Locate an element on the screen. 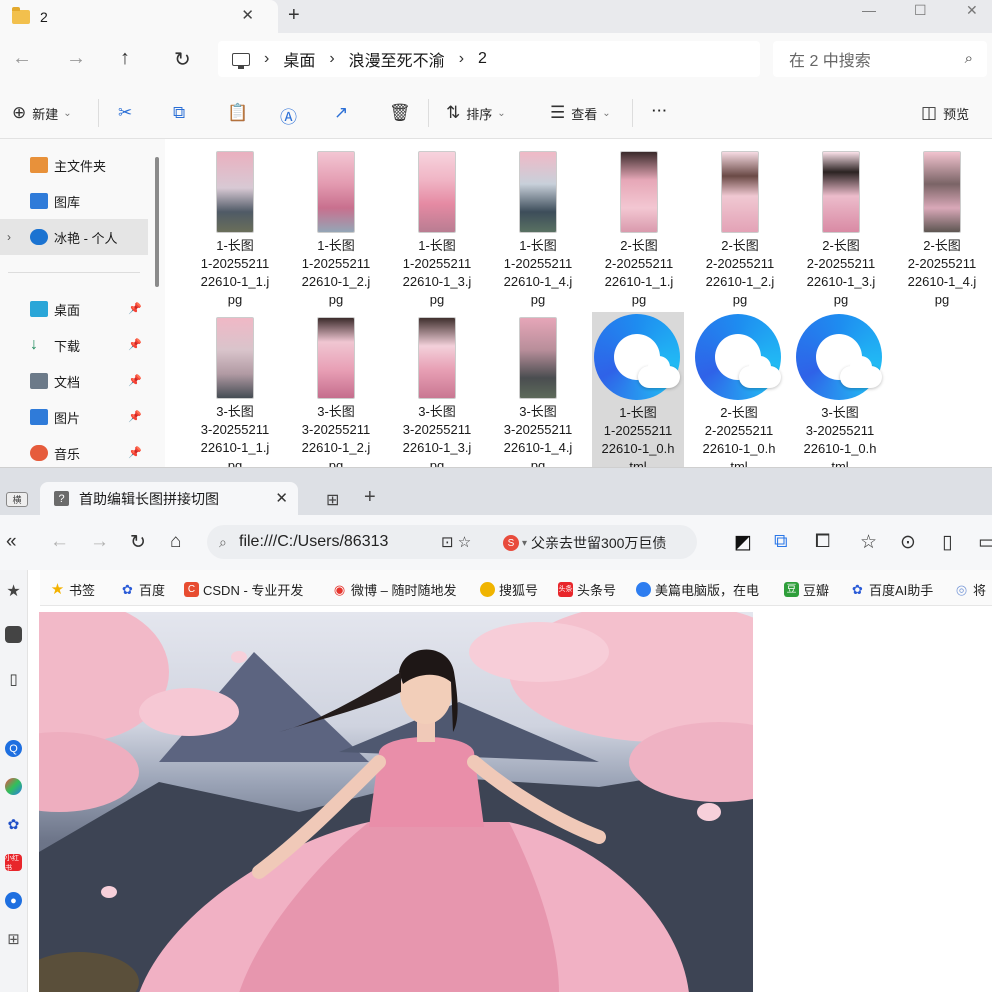 The height and width of the screenshot is (992, 992). nav-downloads: ↓ 下载 📌 is located at coordinates (74, 345).